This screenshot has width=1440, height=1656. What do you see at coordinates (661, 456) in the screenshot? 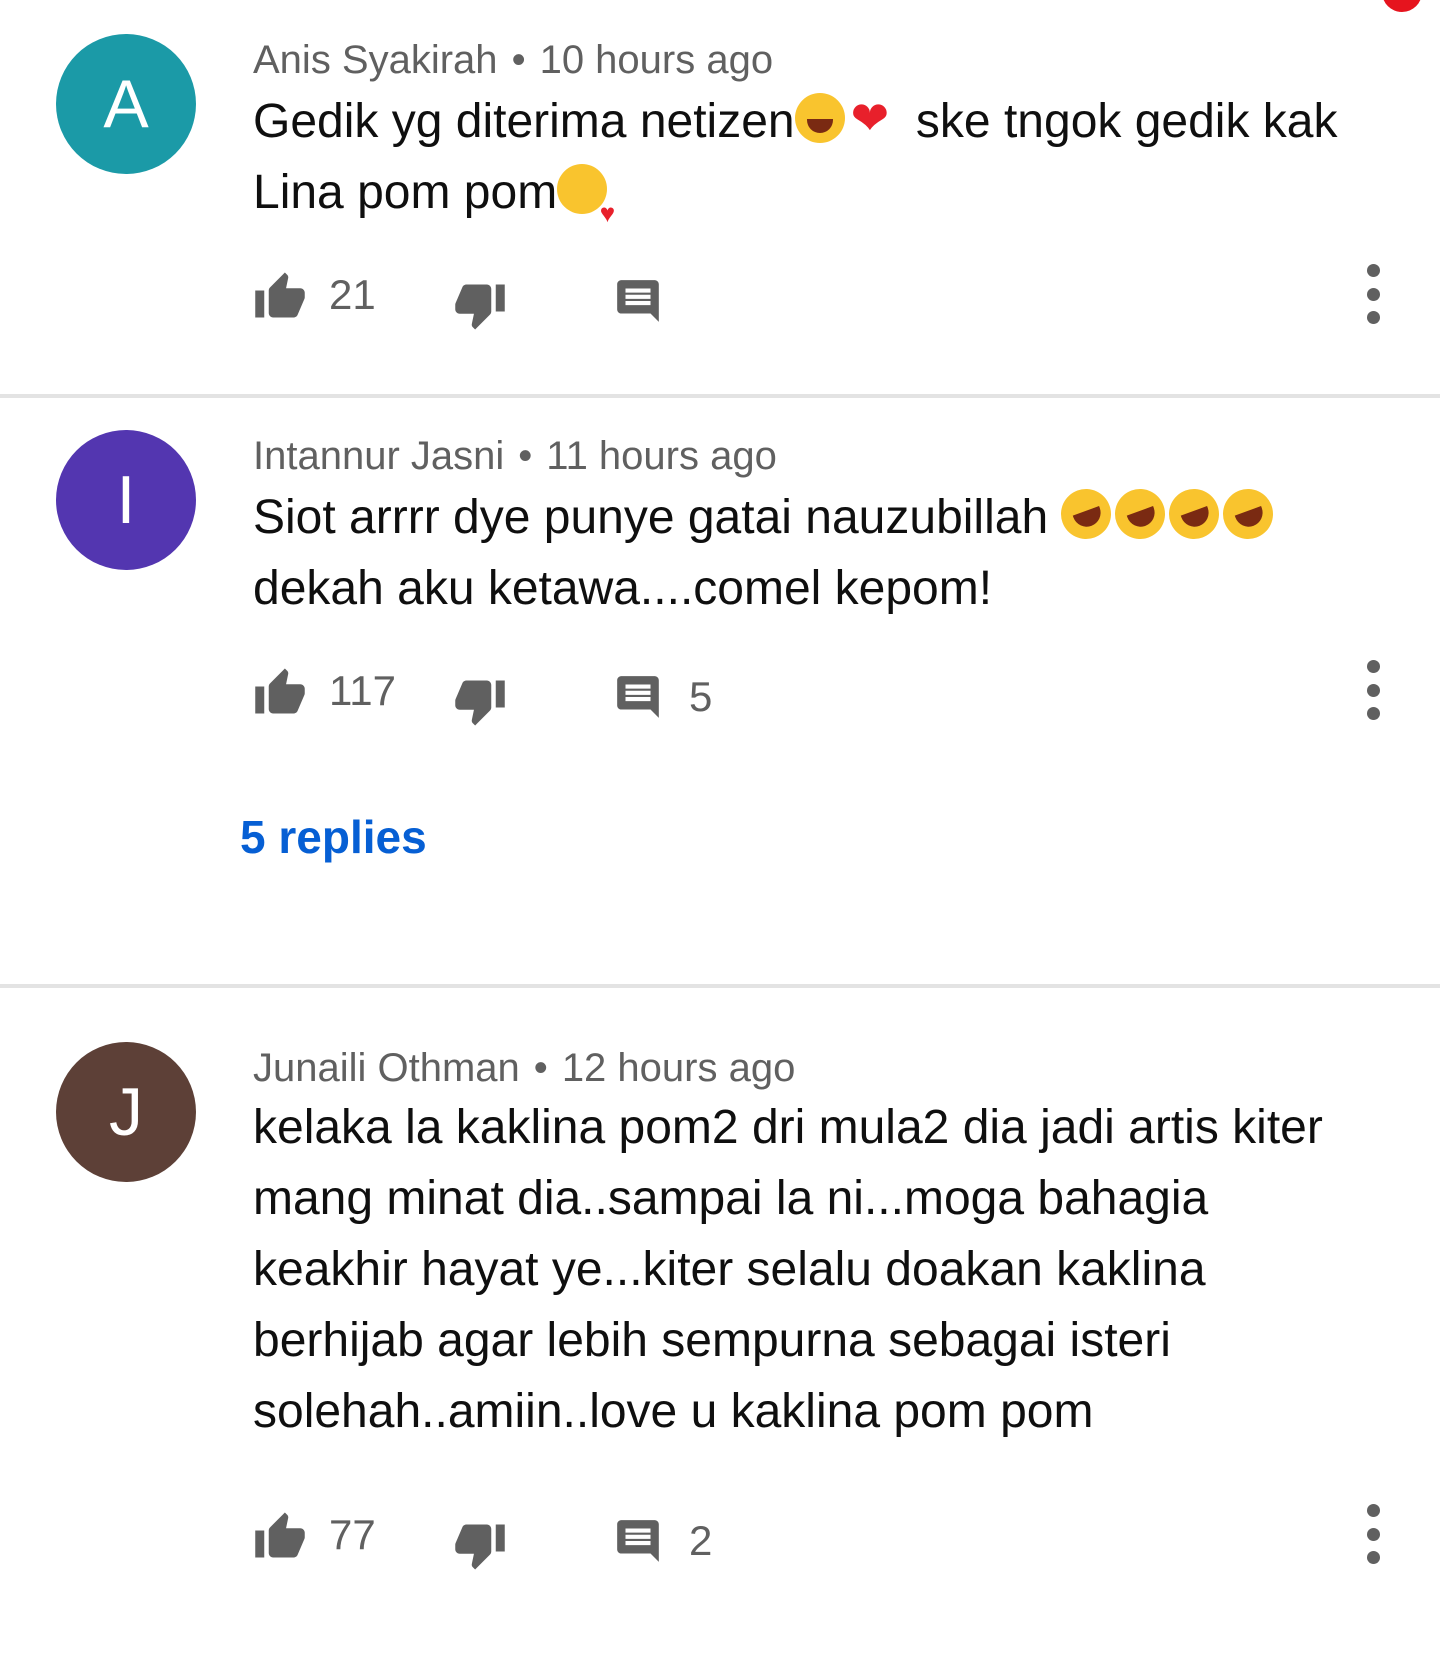
I see `comment-time: 11 hours ago` at bounding box center [661, 456].